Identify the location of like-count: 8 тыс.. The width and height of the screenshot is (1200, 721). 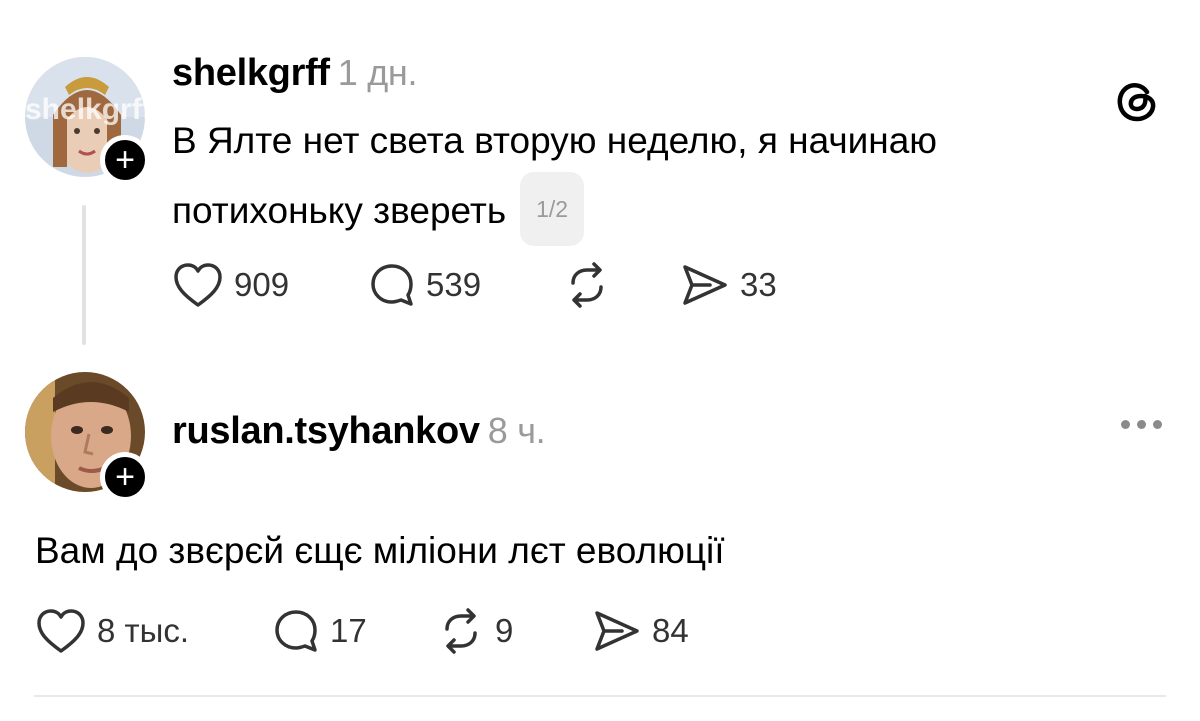
(143, 630).